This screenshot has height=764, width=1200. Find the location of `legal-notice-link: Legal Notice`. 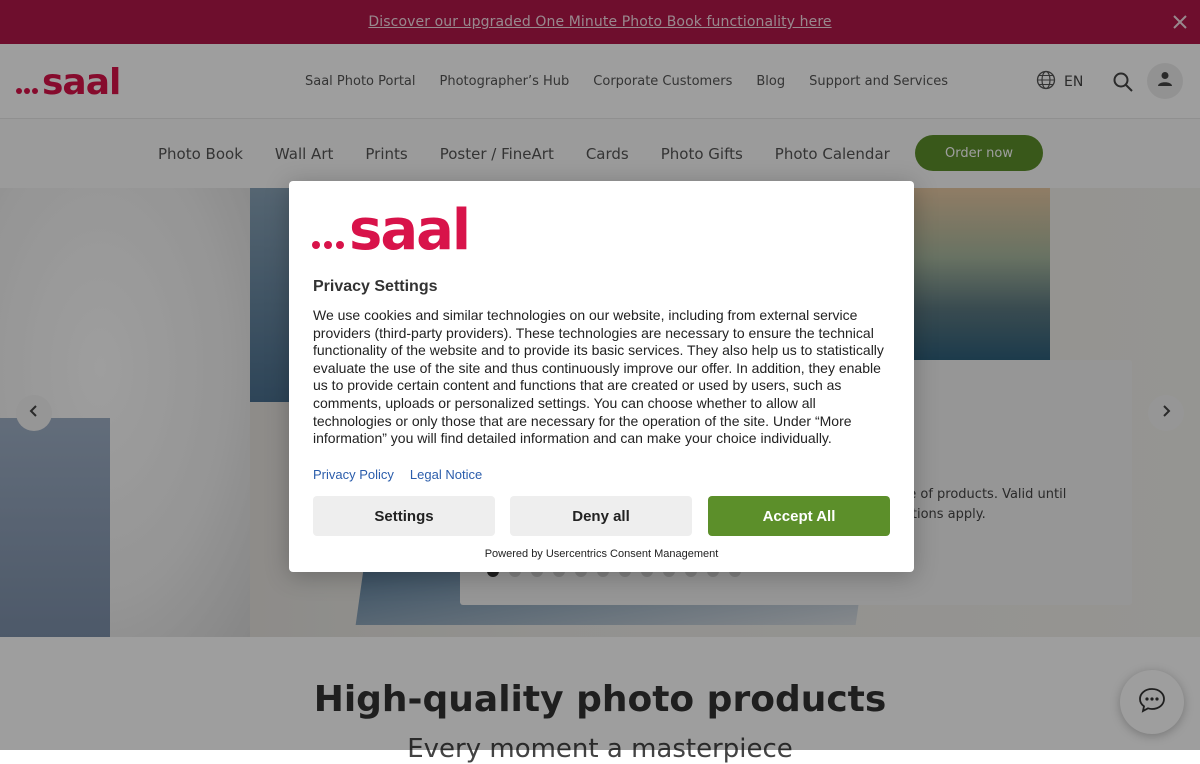

legal-notice-link: Legal Notice is located at coordinates (446, 474).